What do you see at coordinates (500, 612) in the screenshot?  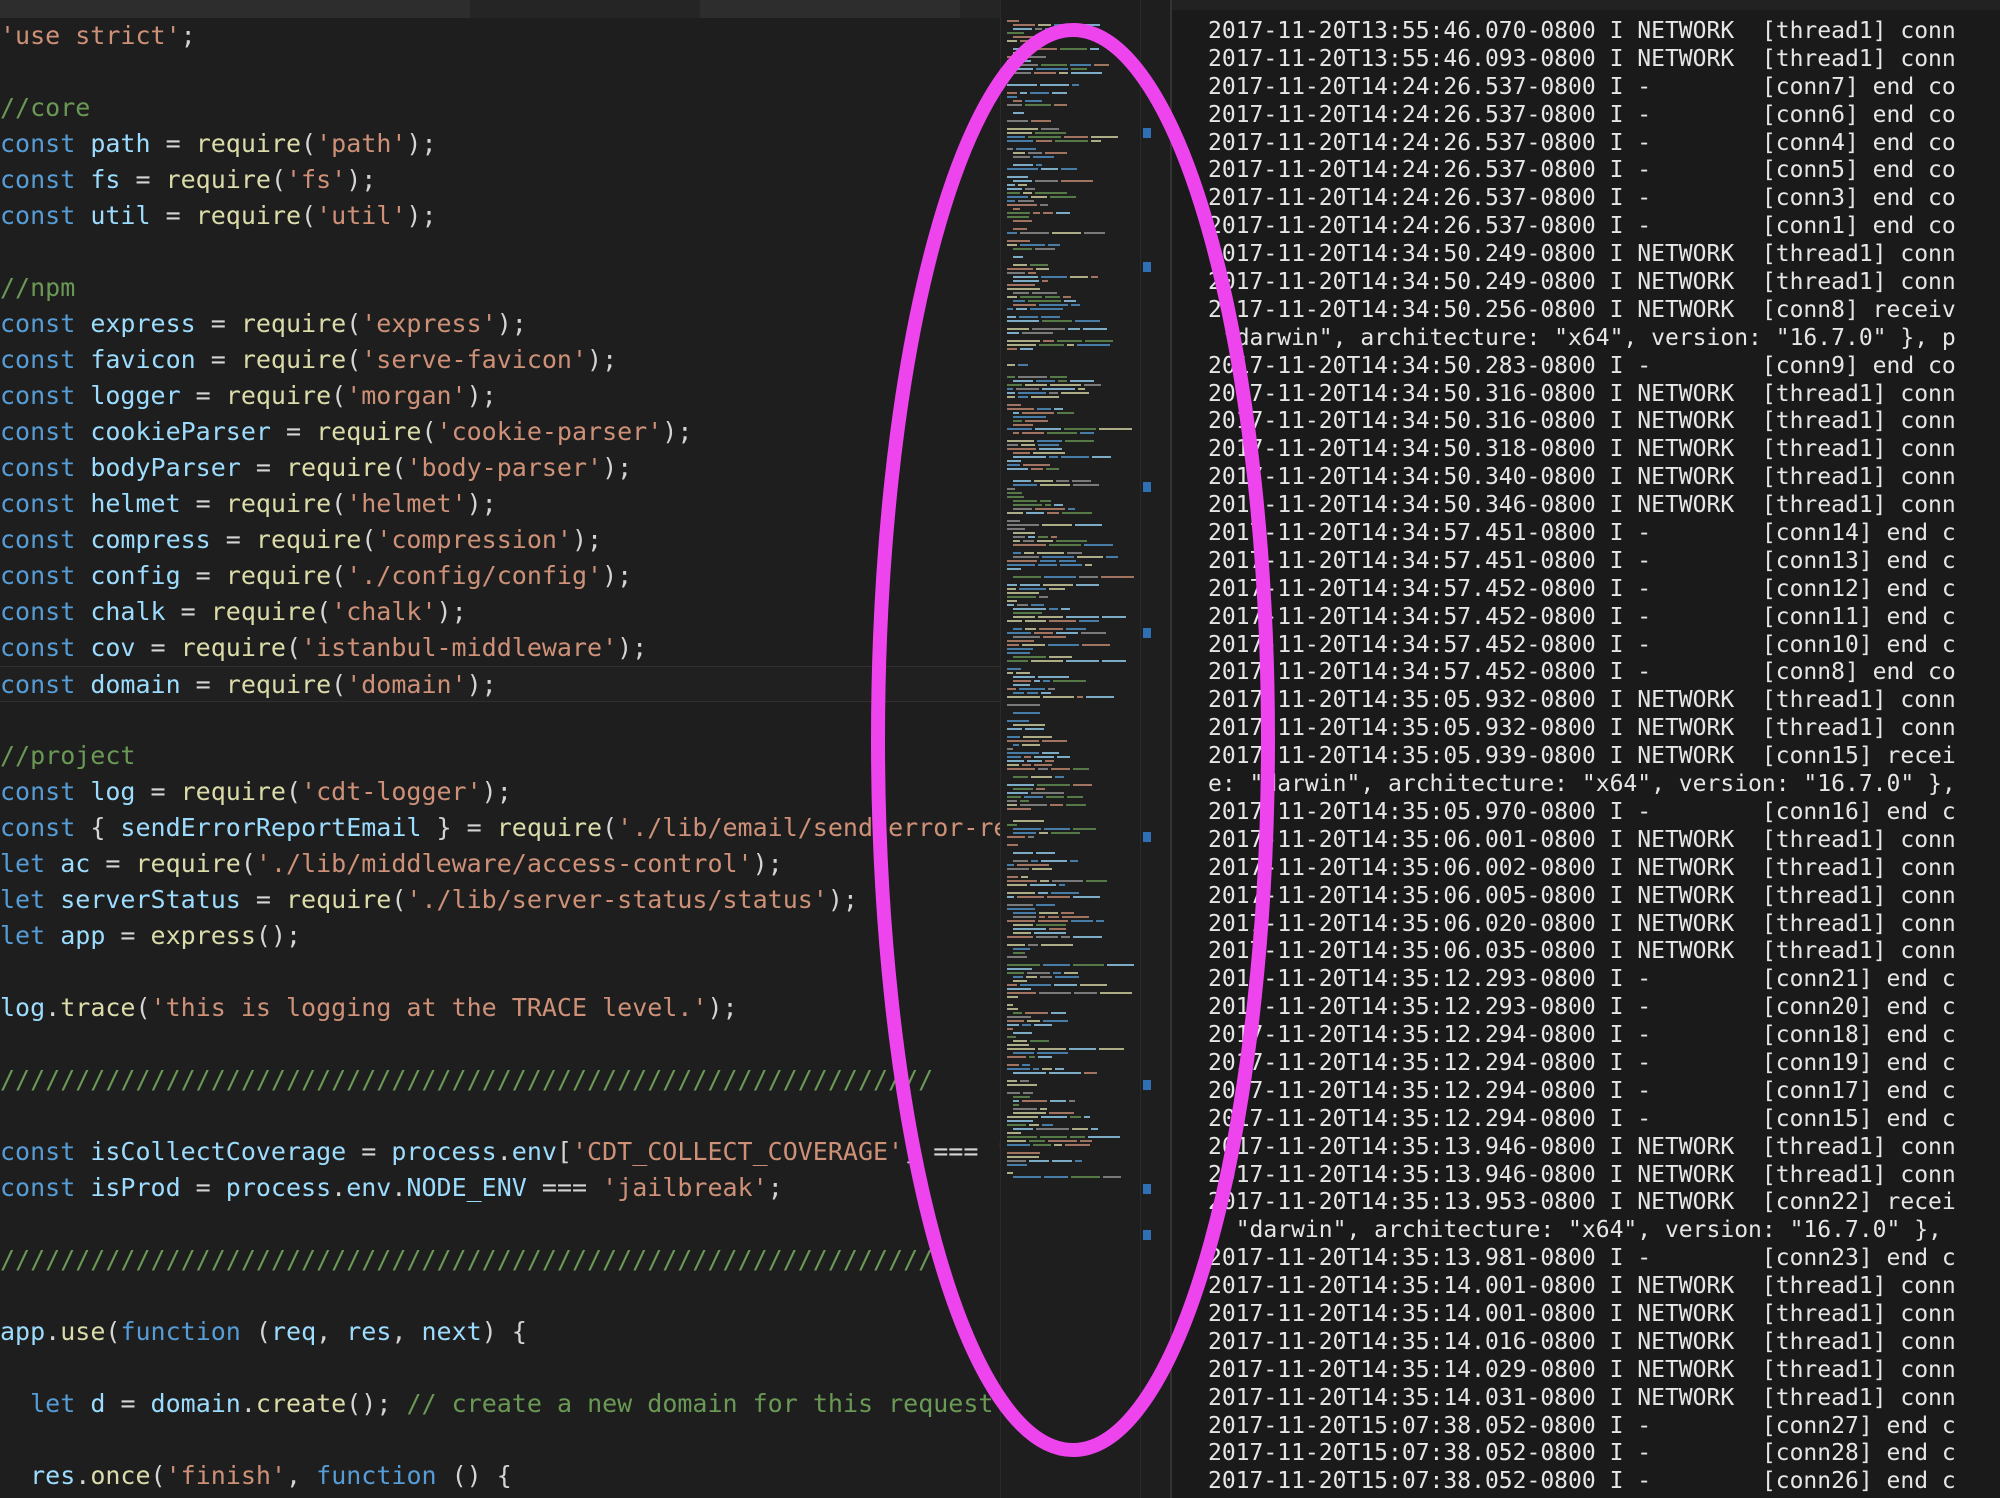 I see `code-line: const chalk = require('chalk');` at bounding box center [500, 612].